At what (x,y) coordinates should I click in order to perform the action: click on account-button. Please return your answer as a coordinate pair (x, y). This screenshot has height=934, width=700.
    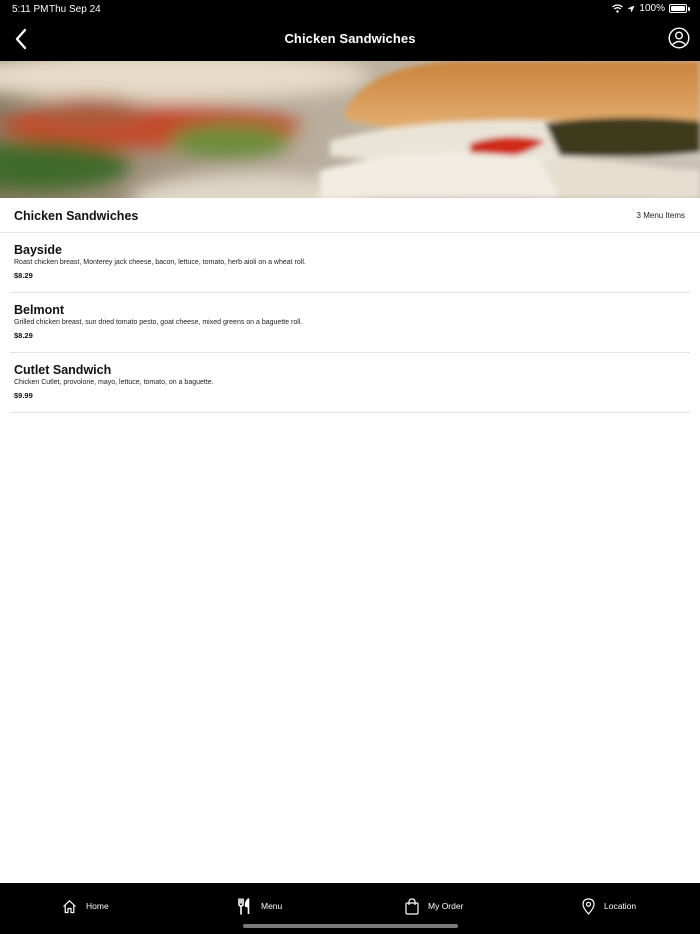
    Looking at the image, I should click on (679, 38).